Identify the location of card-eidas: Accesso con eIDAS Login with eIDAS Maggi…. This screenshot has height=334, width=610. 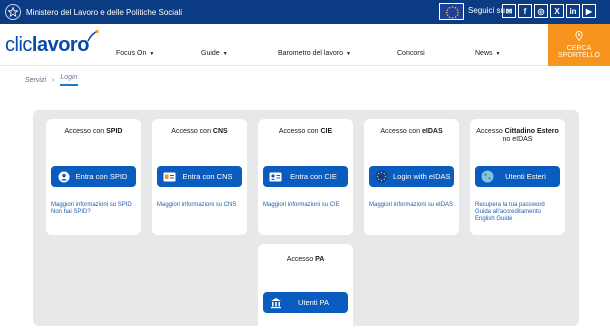
(411, 177).